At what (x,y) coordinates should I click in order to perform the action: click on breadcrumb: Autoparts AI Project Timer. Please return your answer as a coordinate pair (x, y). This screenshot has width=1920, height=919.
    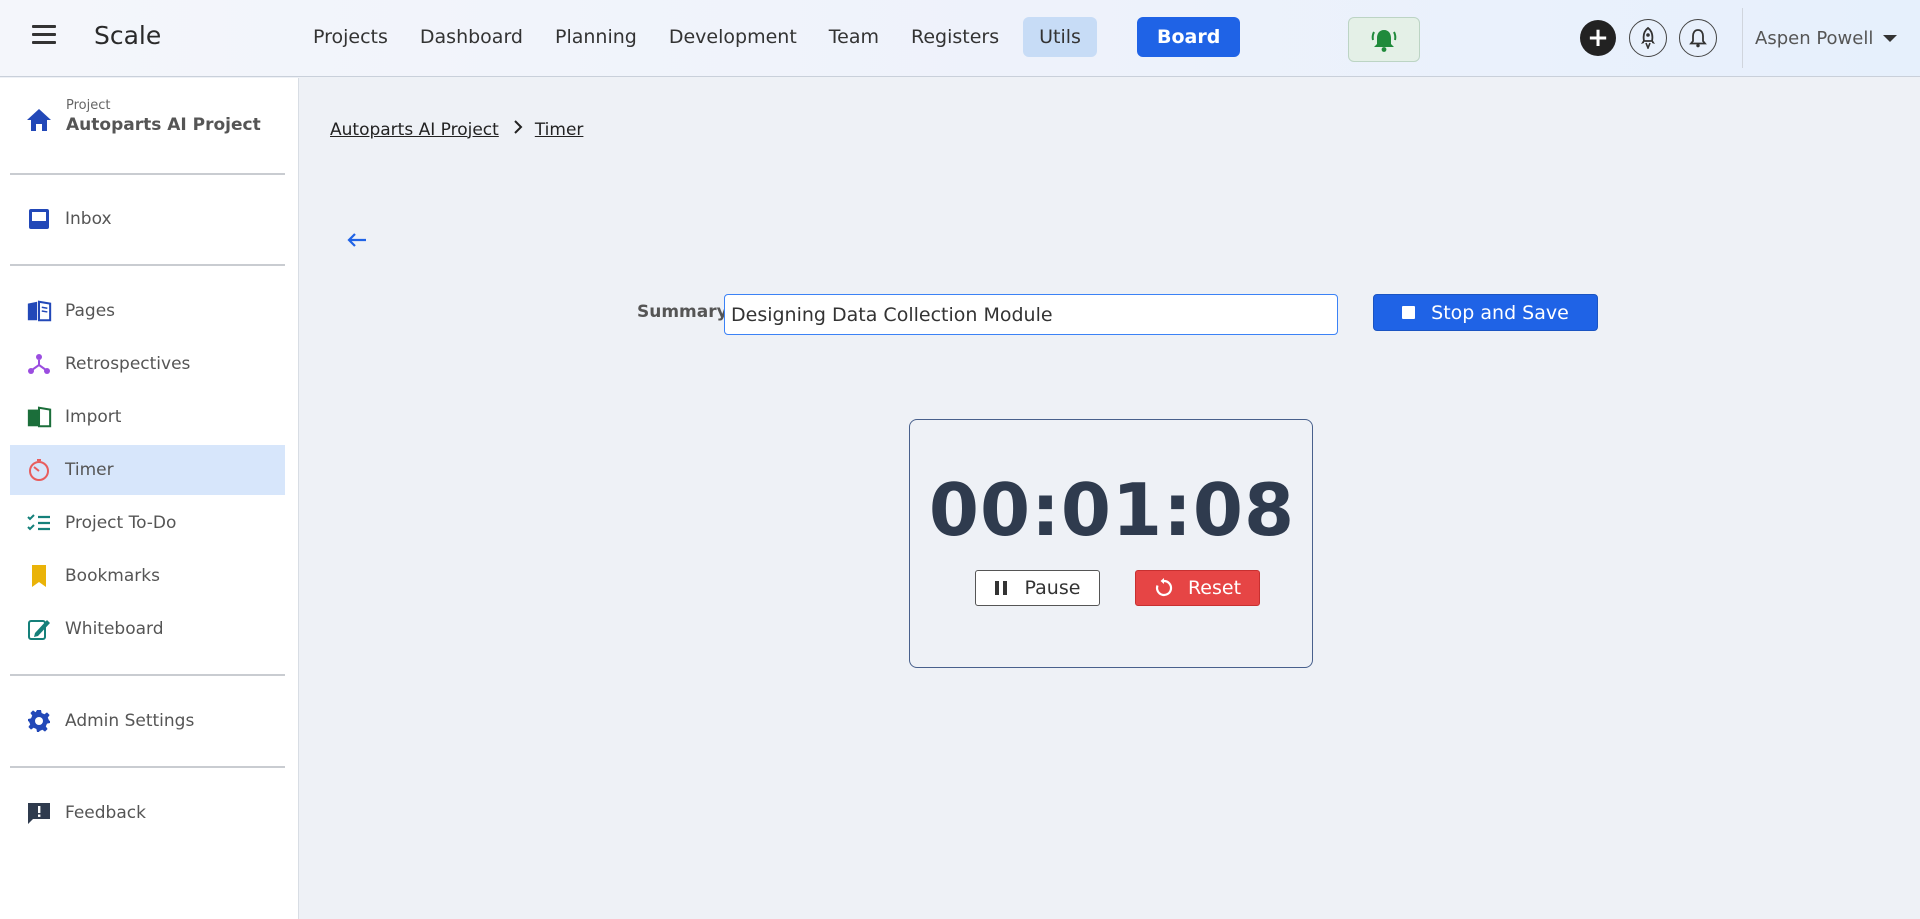
    Looking at the image, I should click on (456, 129).